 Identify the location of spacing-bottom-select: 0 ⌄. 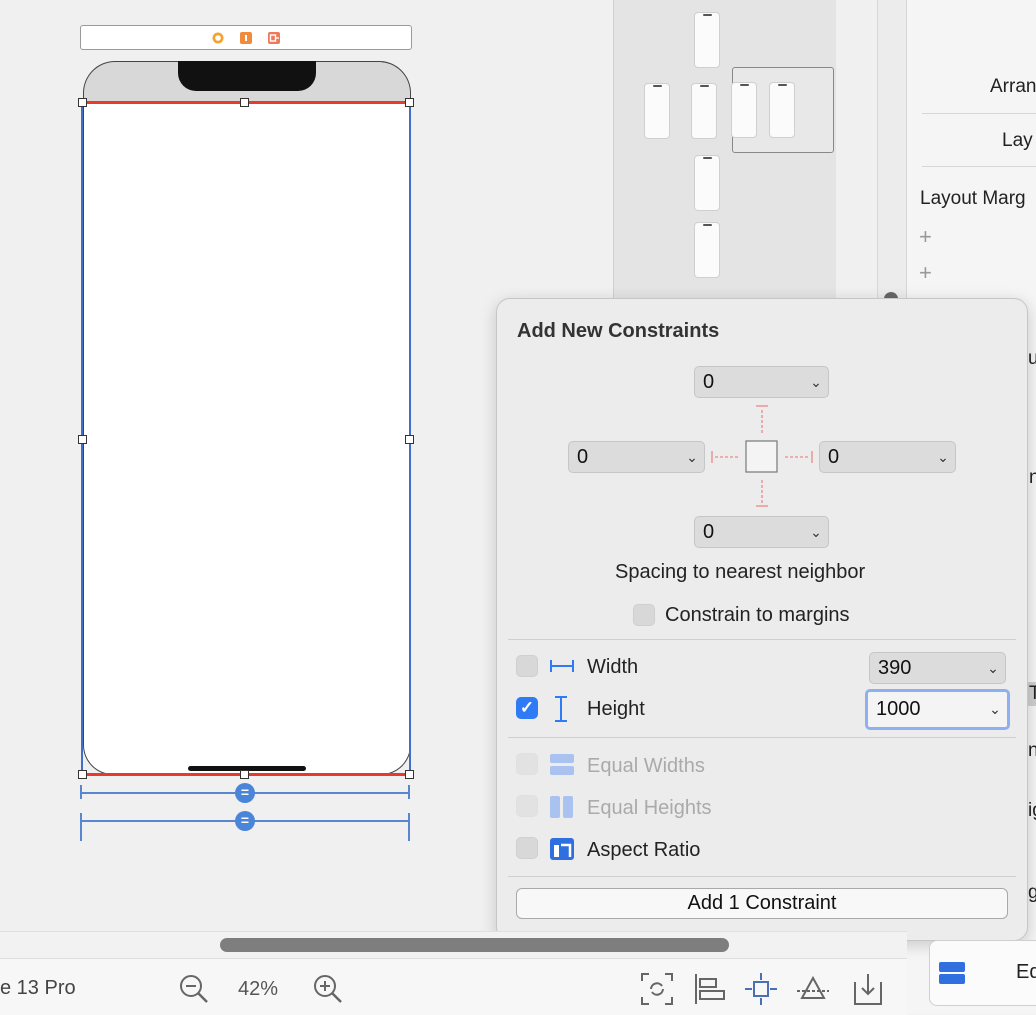
(761, 532).